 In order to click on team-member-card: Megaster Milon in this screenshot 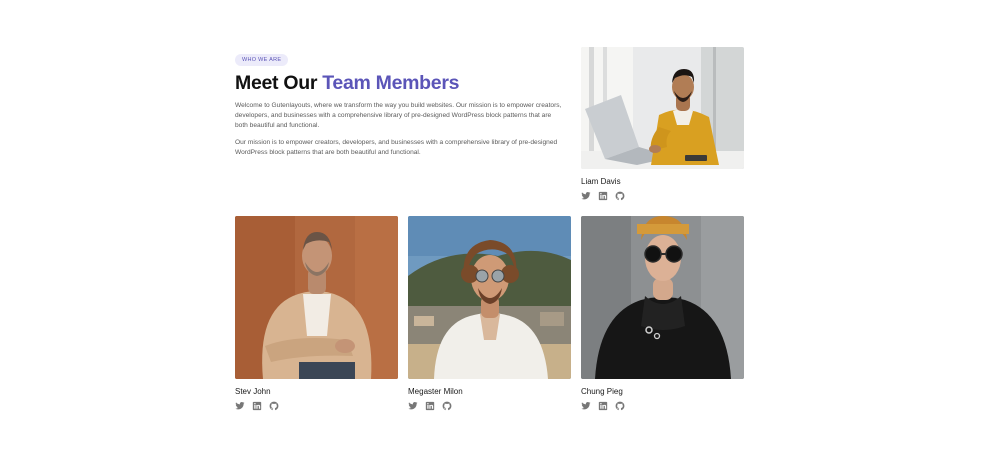, I will do `click(489, 313)`.